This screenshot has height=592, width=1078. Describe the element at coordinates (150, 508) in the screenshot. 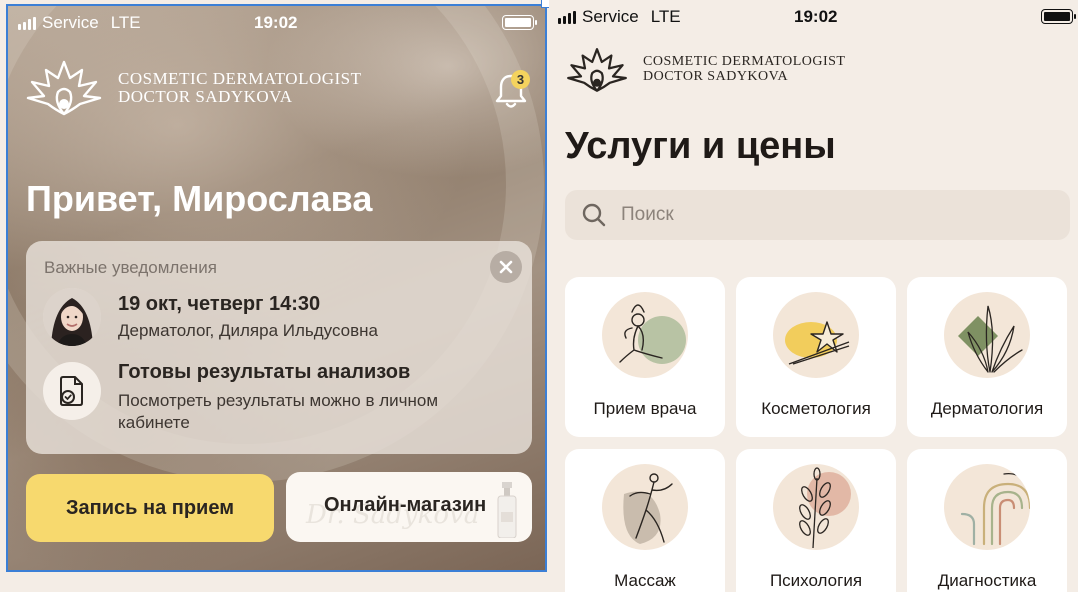

I see `book-appointment-button: Запись на прием` at that location.